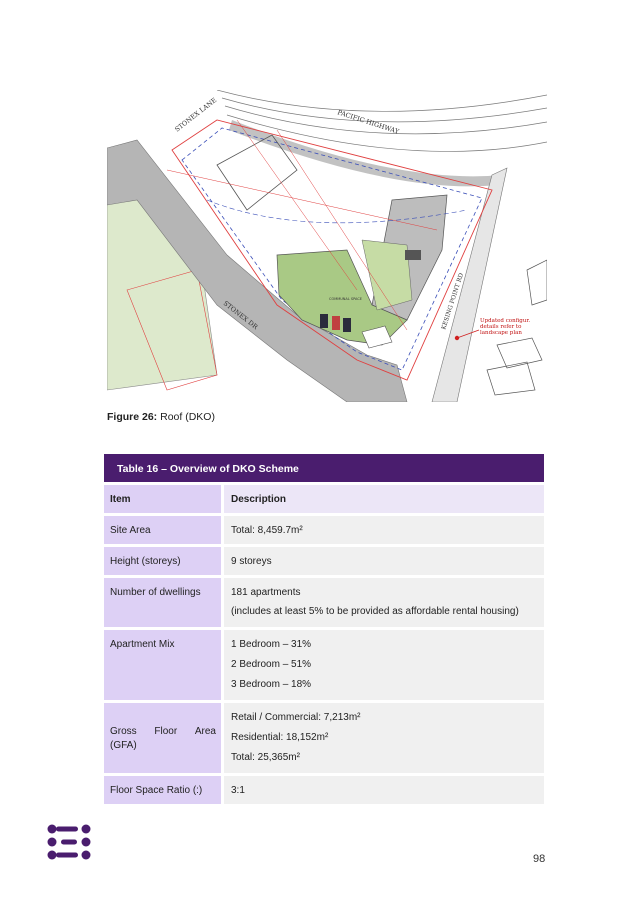 The width and height of the screenshot is (638, 903). Describe the element at coordinates (324, 468) in the screenshot. I see `table-title: Table 16 – Overview of DKO Scheme` at that location.